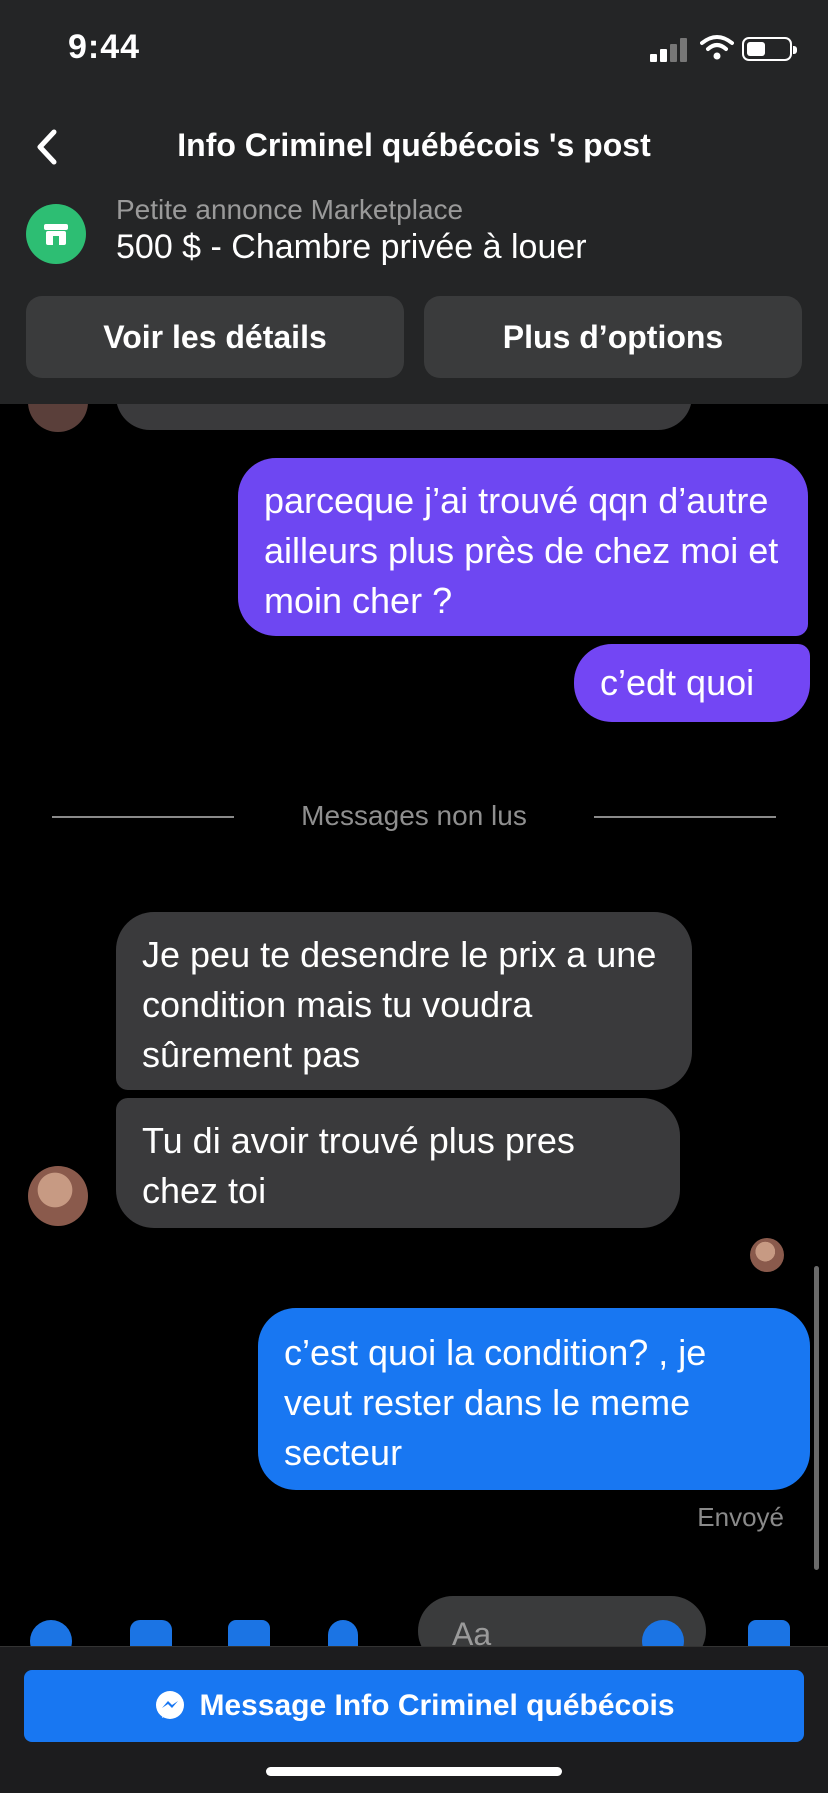 This screenshot has width=828, height=1793. Describe the element at coordinates (414, 820) in the screenshot. I see `unread-divider: Messages non lus` at that location.